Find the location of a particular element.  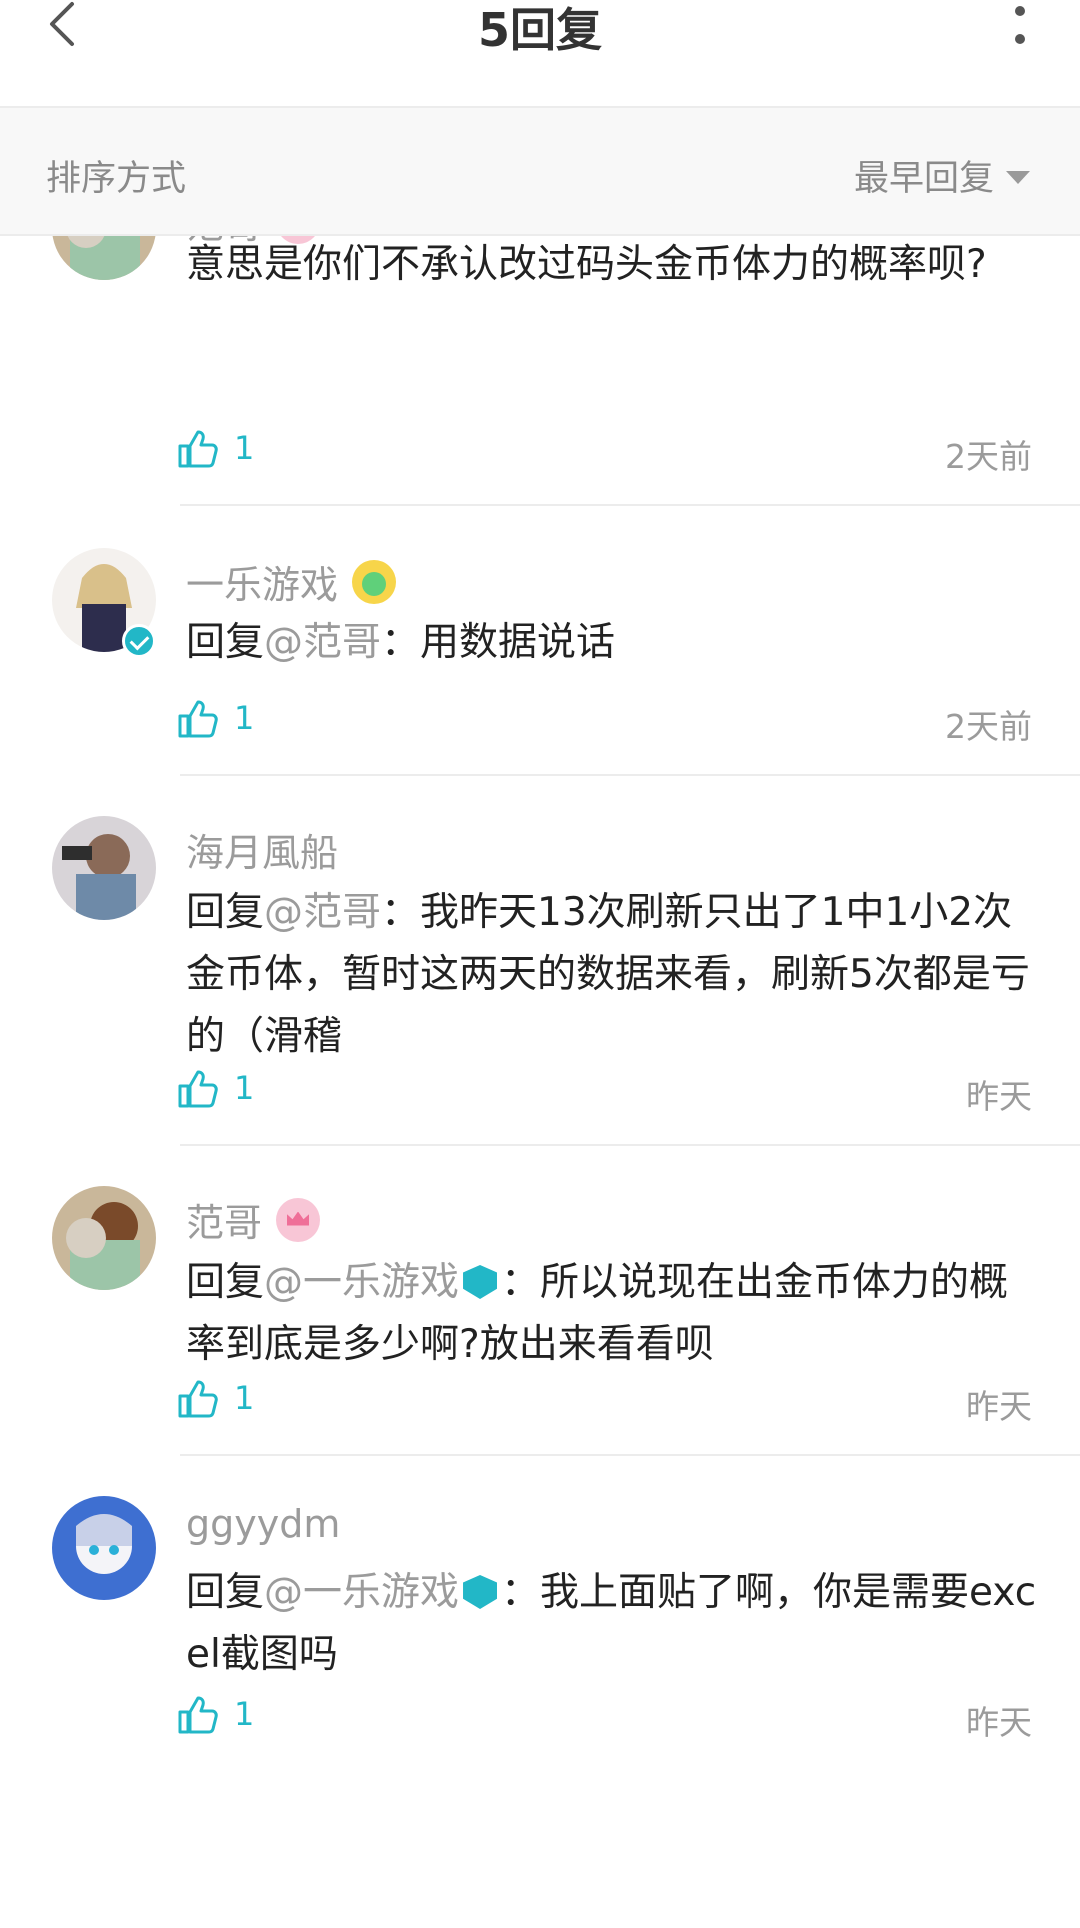

page-title: 5回复 is located at coordinates (539, 30).